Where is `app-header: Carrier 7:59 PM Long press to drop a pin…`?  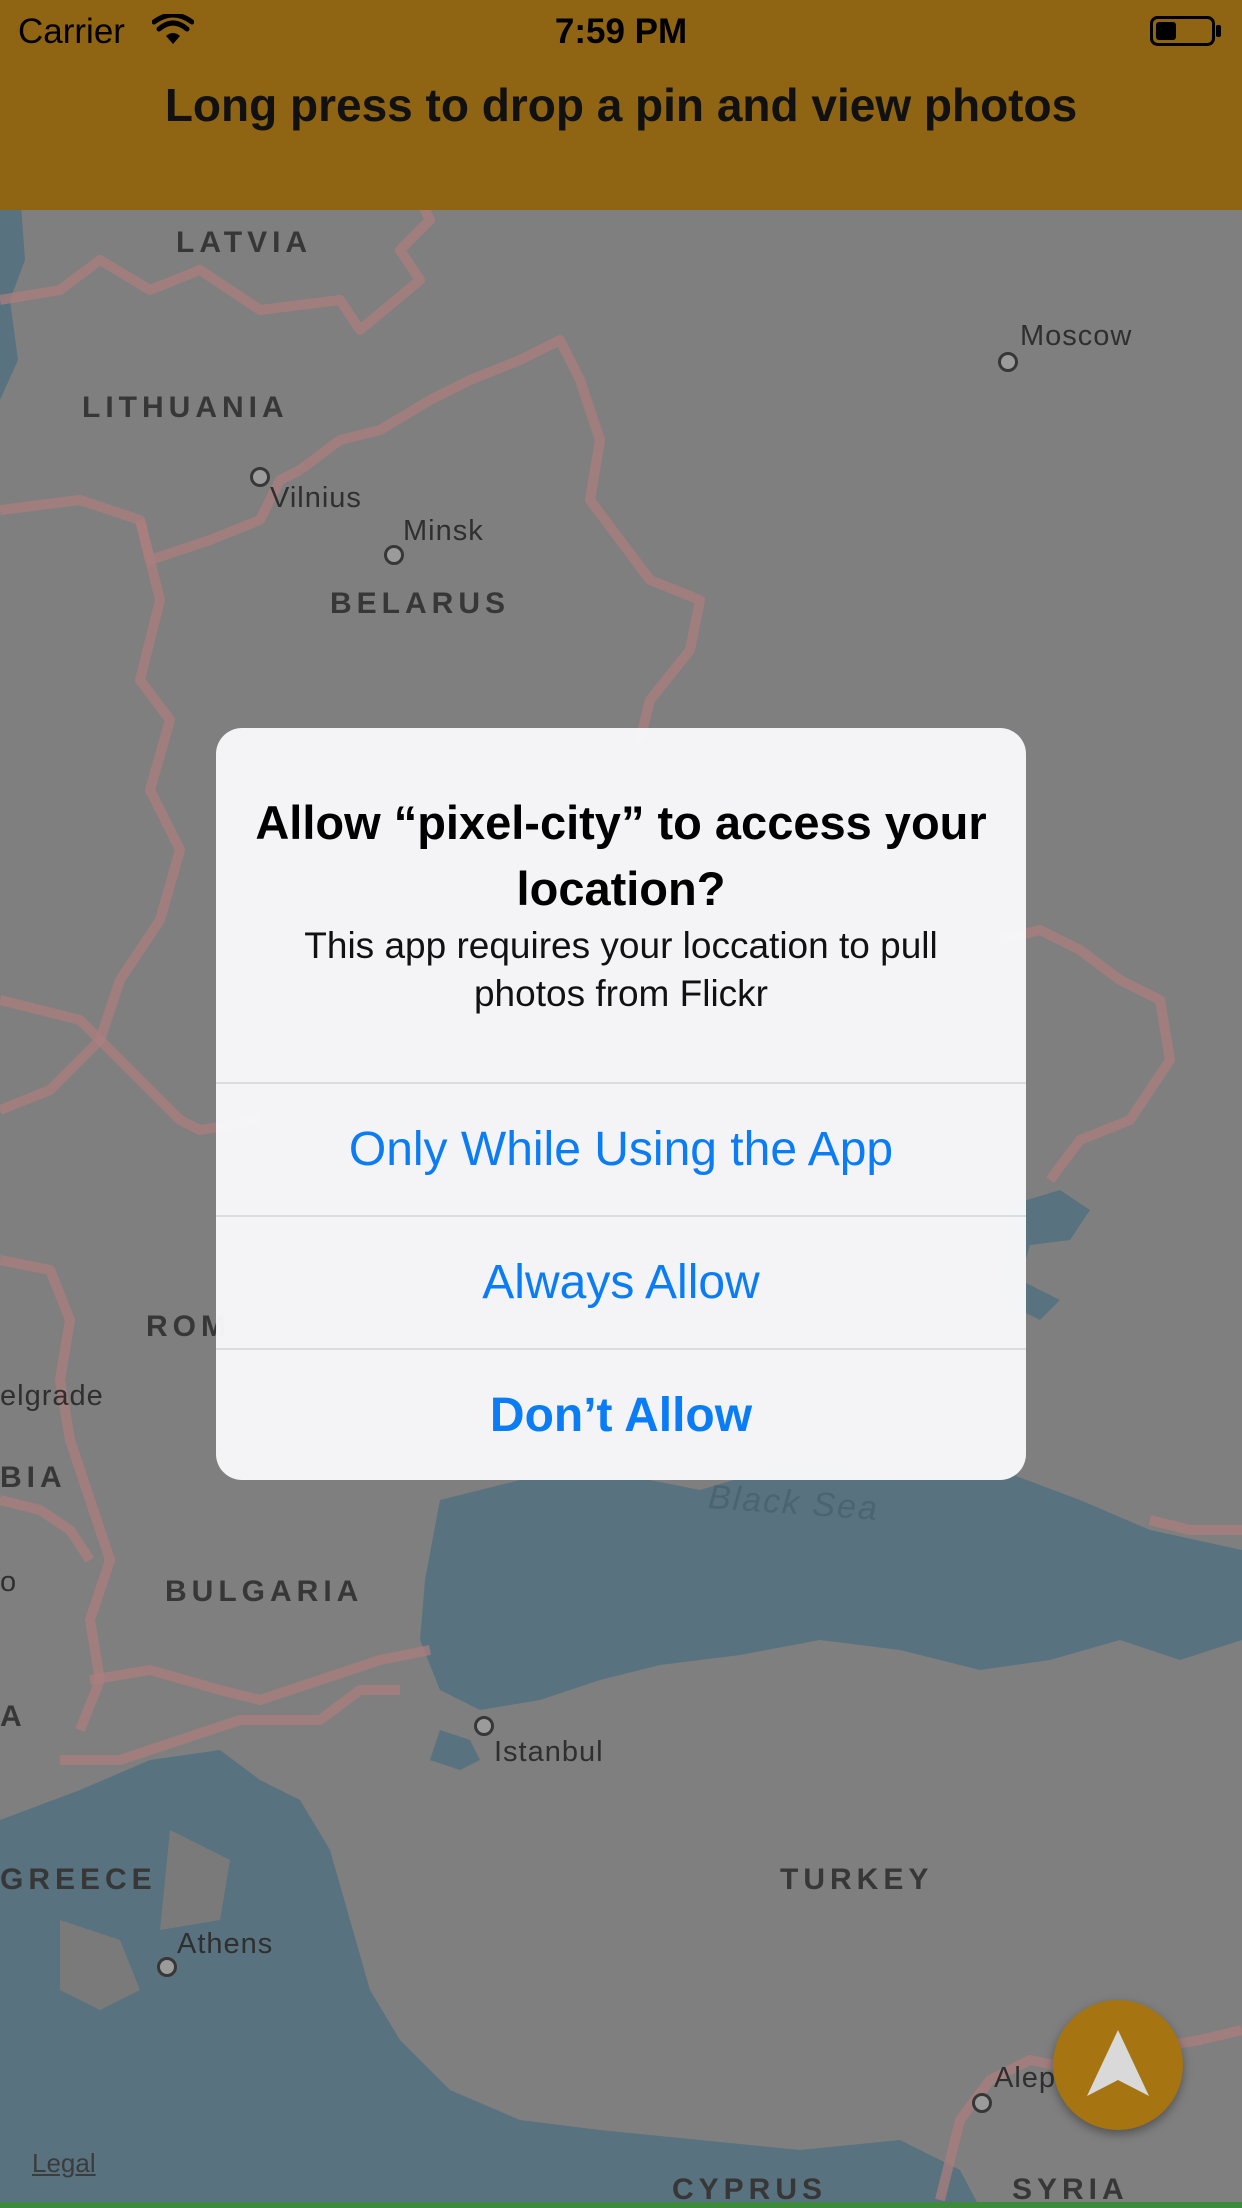
app-header: Carrier 7:59 PM Long press to drop a pin… is located at coordinates (621, 105).